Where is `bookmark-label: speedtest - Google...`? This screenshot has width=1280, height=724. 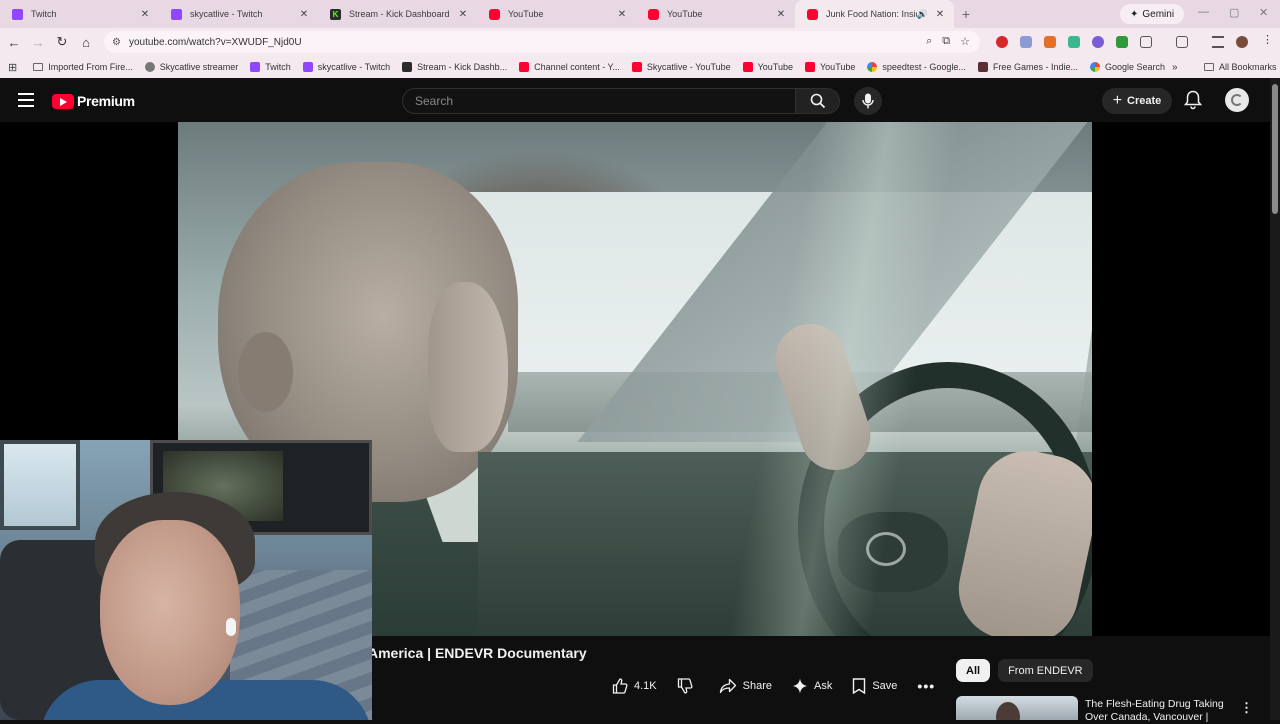
bookmark-label: speedtest - Google... is located at coordinates (924, 67).